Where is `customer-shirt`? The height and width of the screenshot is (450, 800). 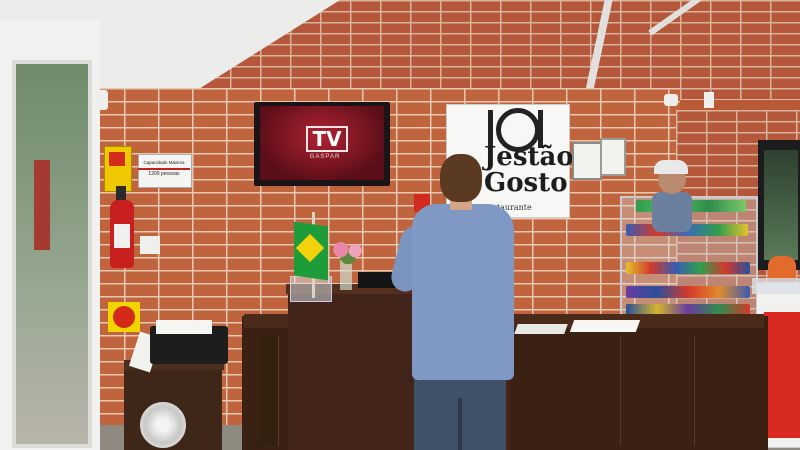
customer-shirt is located at coordinates (463, 292).